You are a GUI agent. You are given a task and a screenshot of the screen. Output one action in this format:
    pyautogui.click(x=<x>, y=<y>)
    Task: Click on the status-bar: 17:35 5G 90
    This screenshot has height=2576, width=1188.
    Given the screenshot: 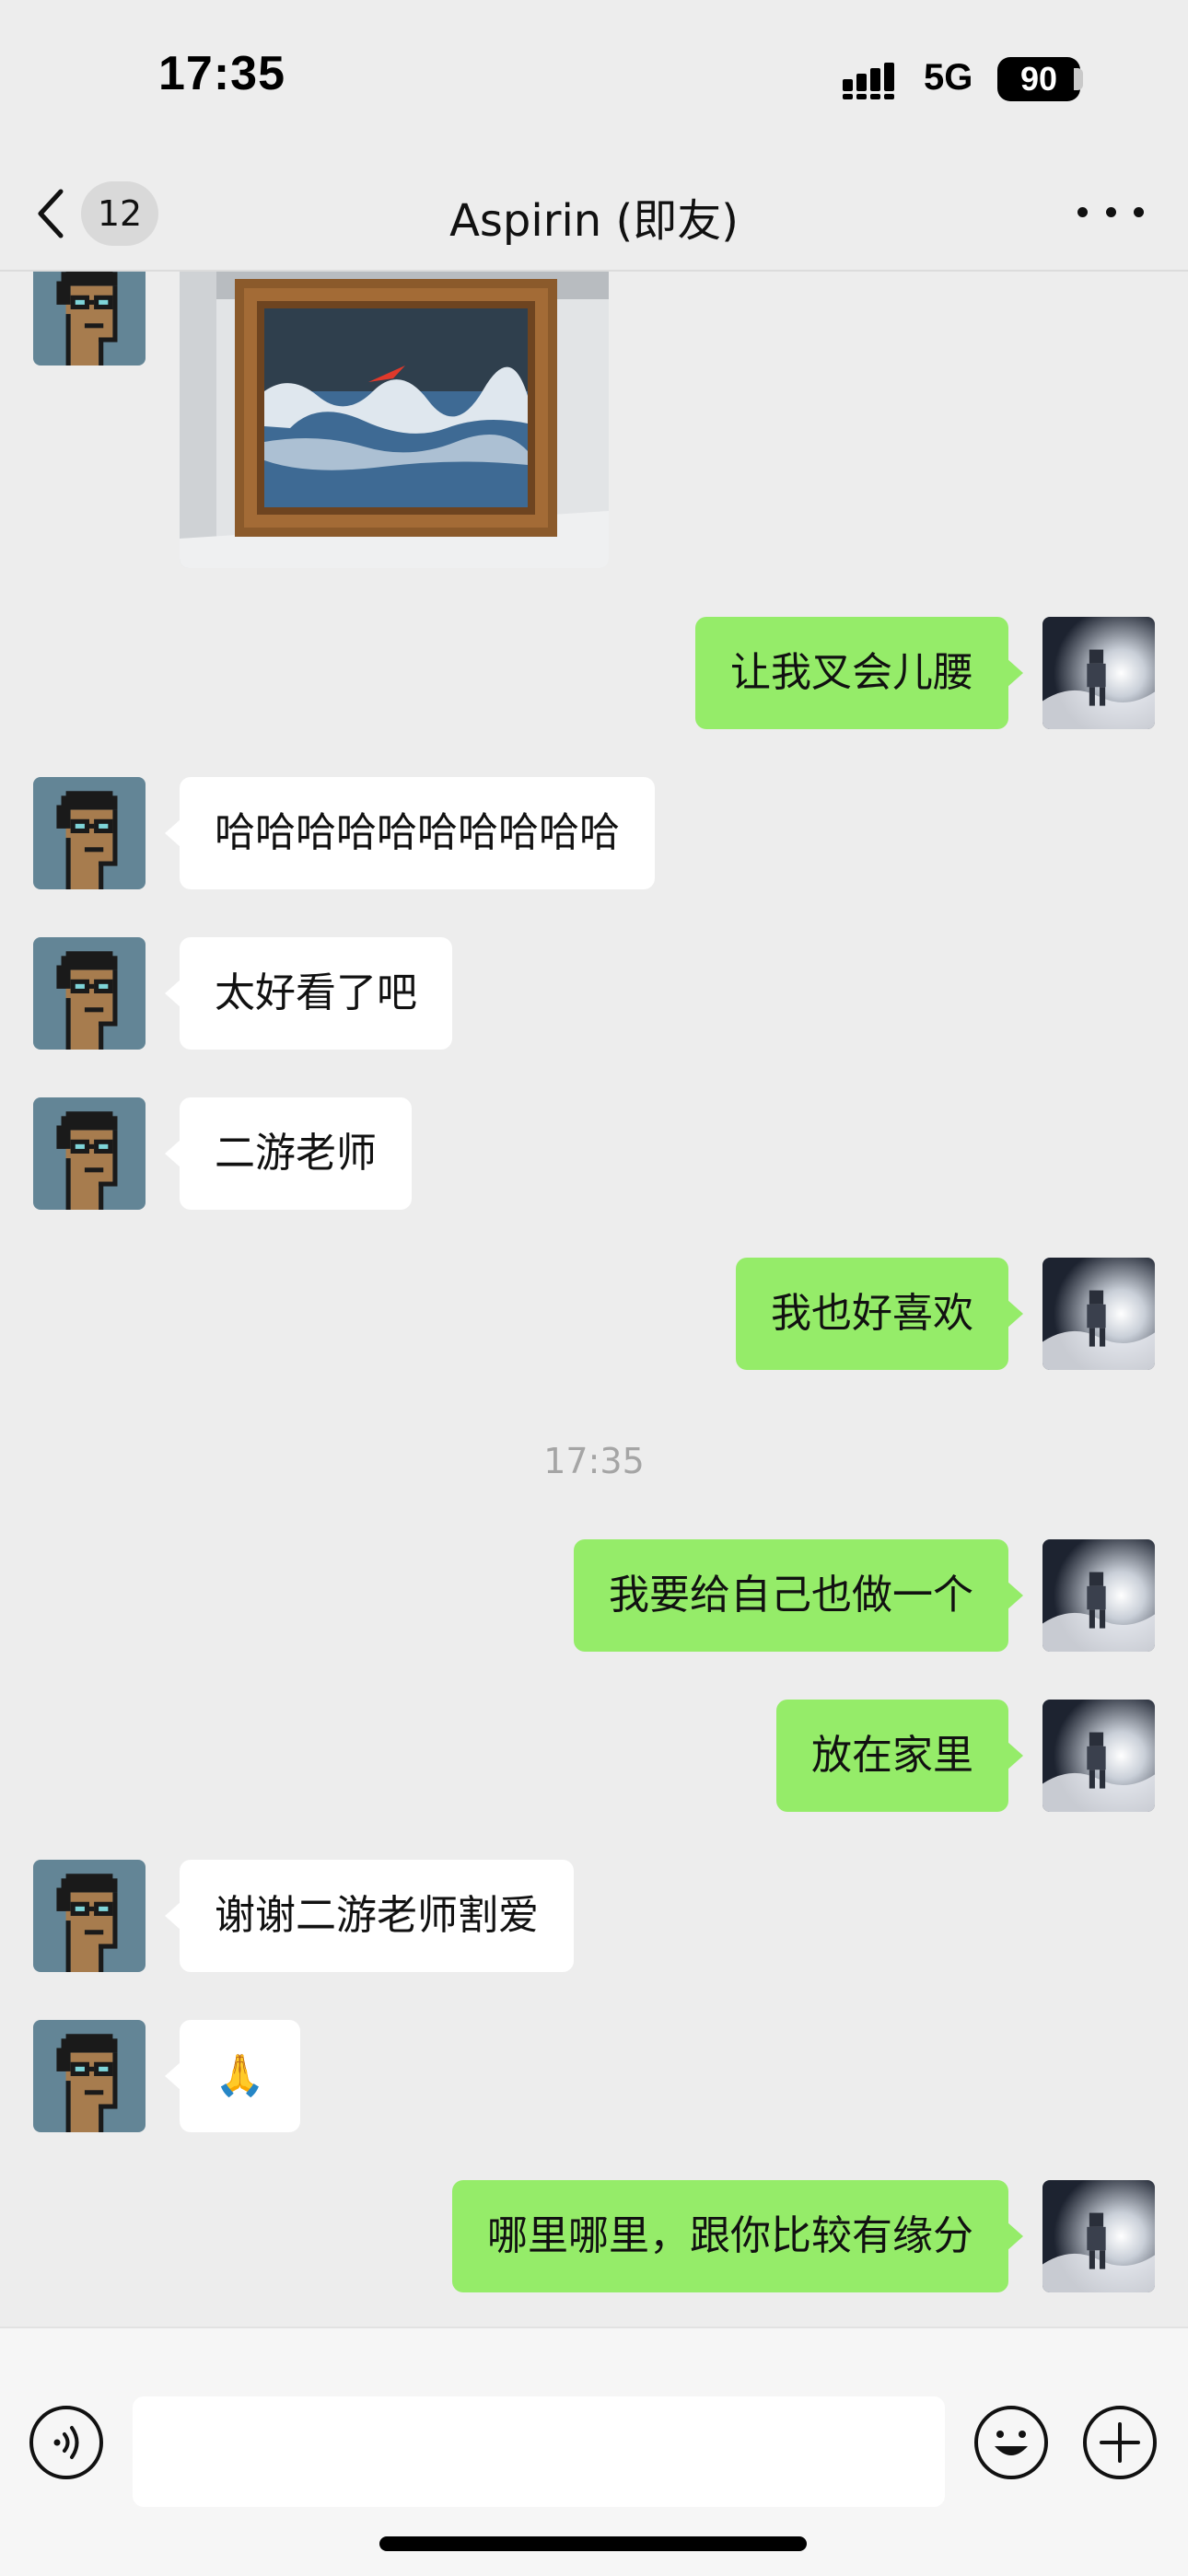 What is the action you would take?
    pyautogui.click(x=594, y=78)
    